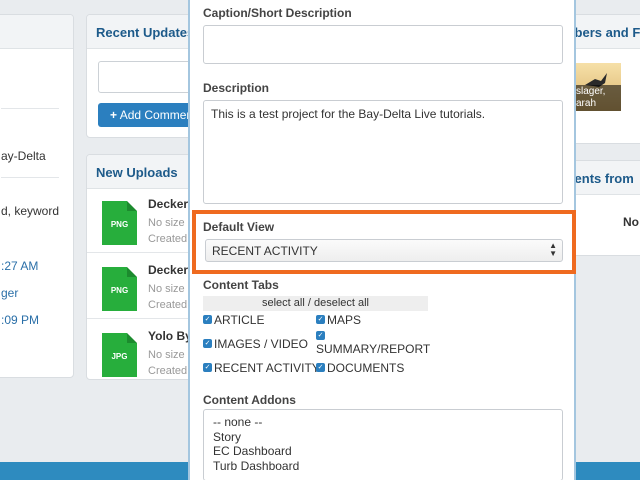 This screenshot has width=640, height=480. I want to click on checkbox-label: ARTICLE, so click(239, 320).